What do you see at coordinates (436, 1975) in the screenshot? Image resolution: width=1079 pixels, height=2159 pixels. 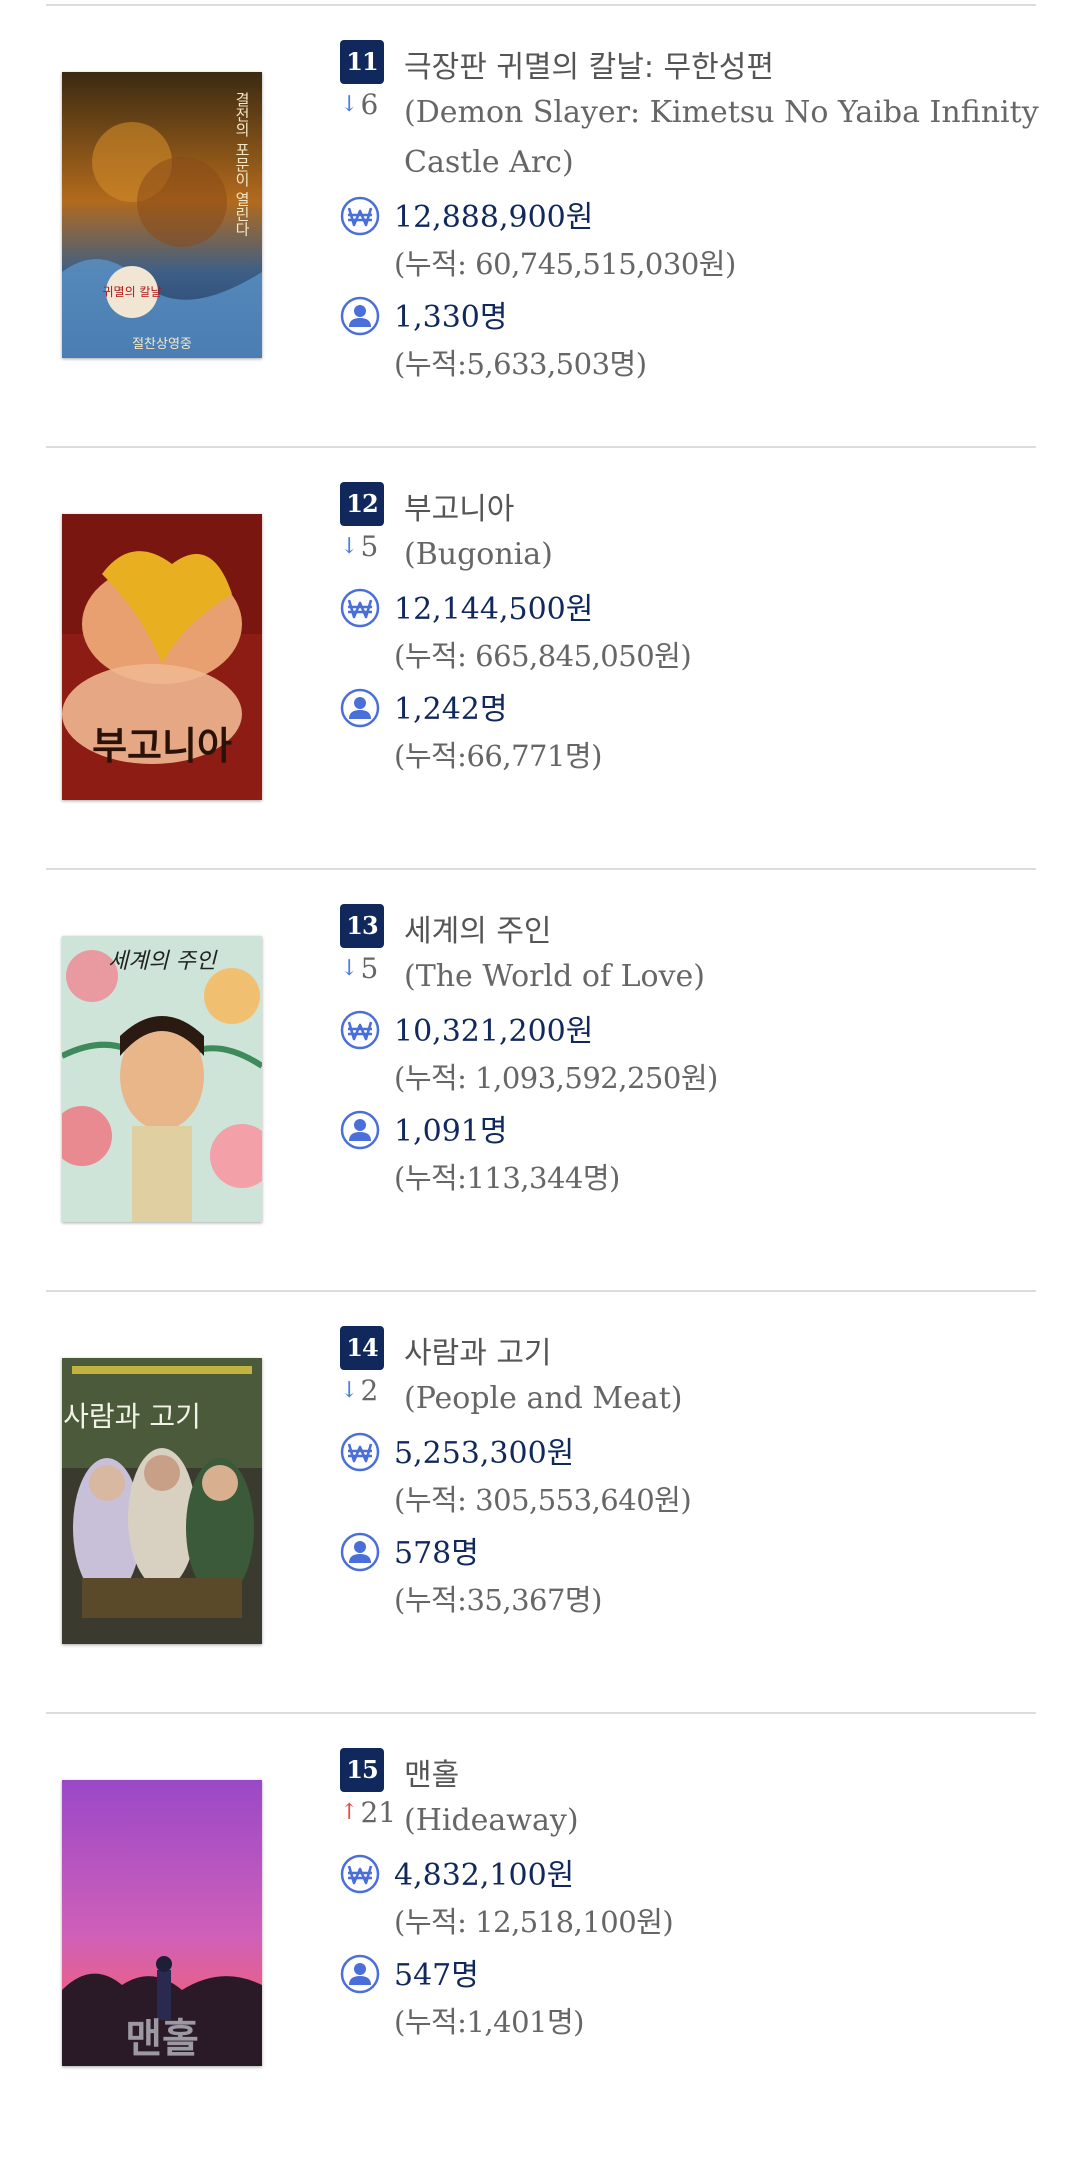 I see `audience-value: 547명` at bounding box center [436, 1975].